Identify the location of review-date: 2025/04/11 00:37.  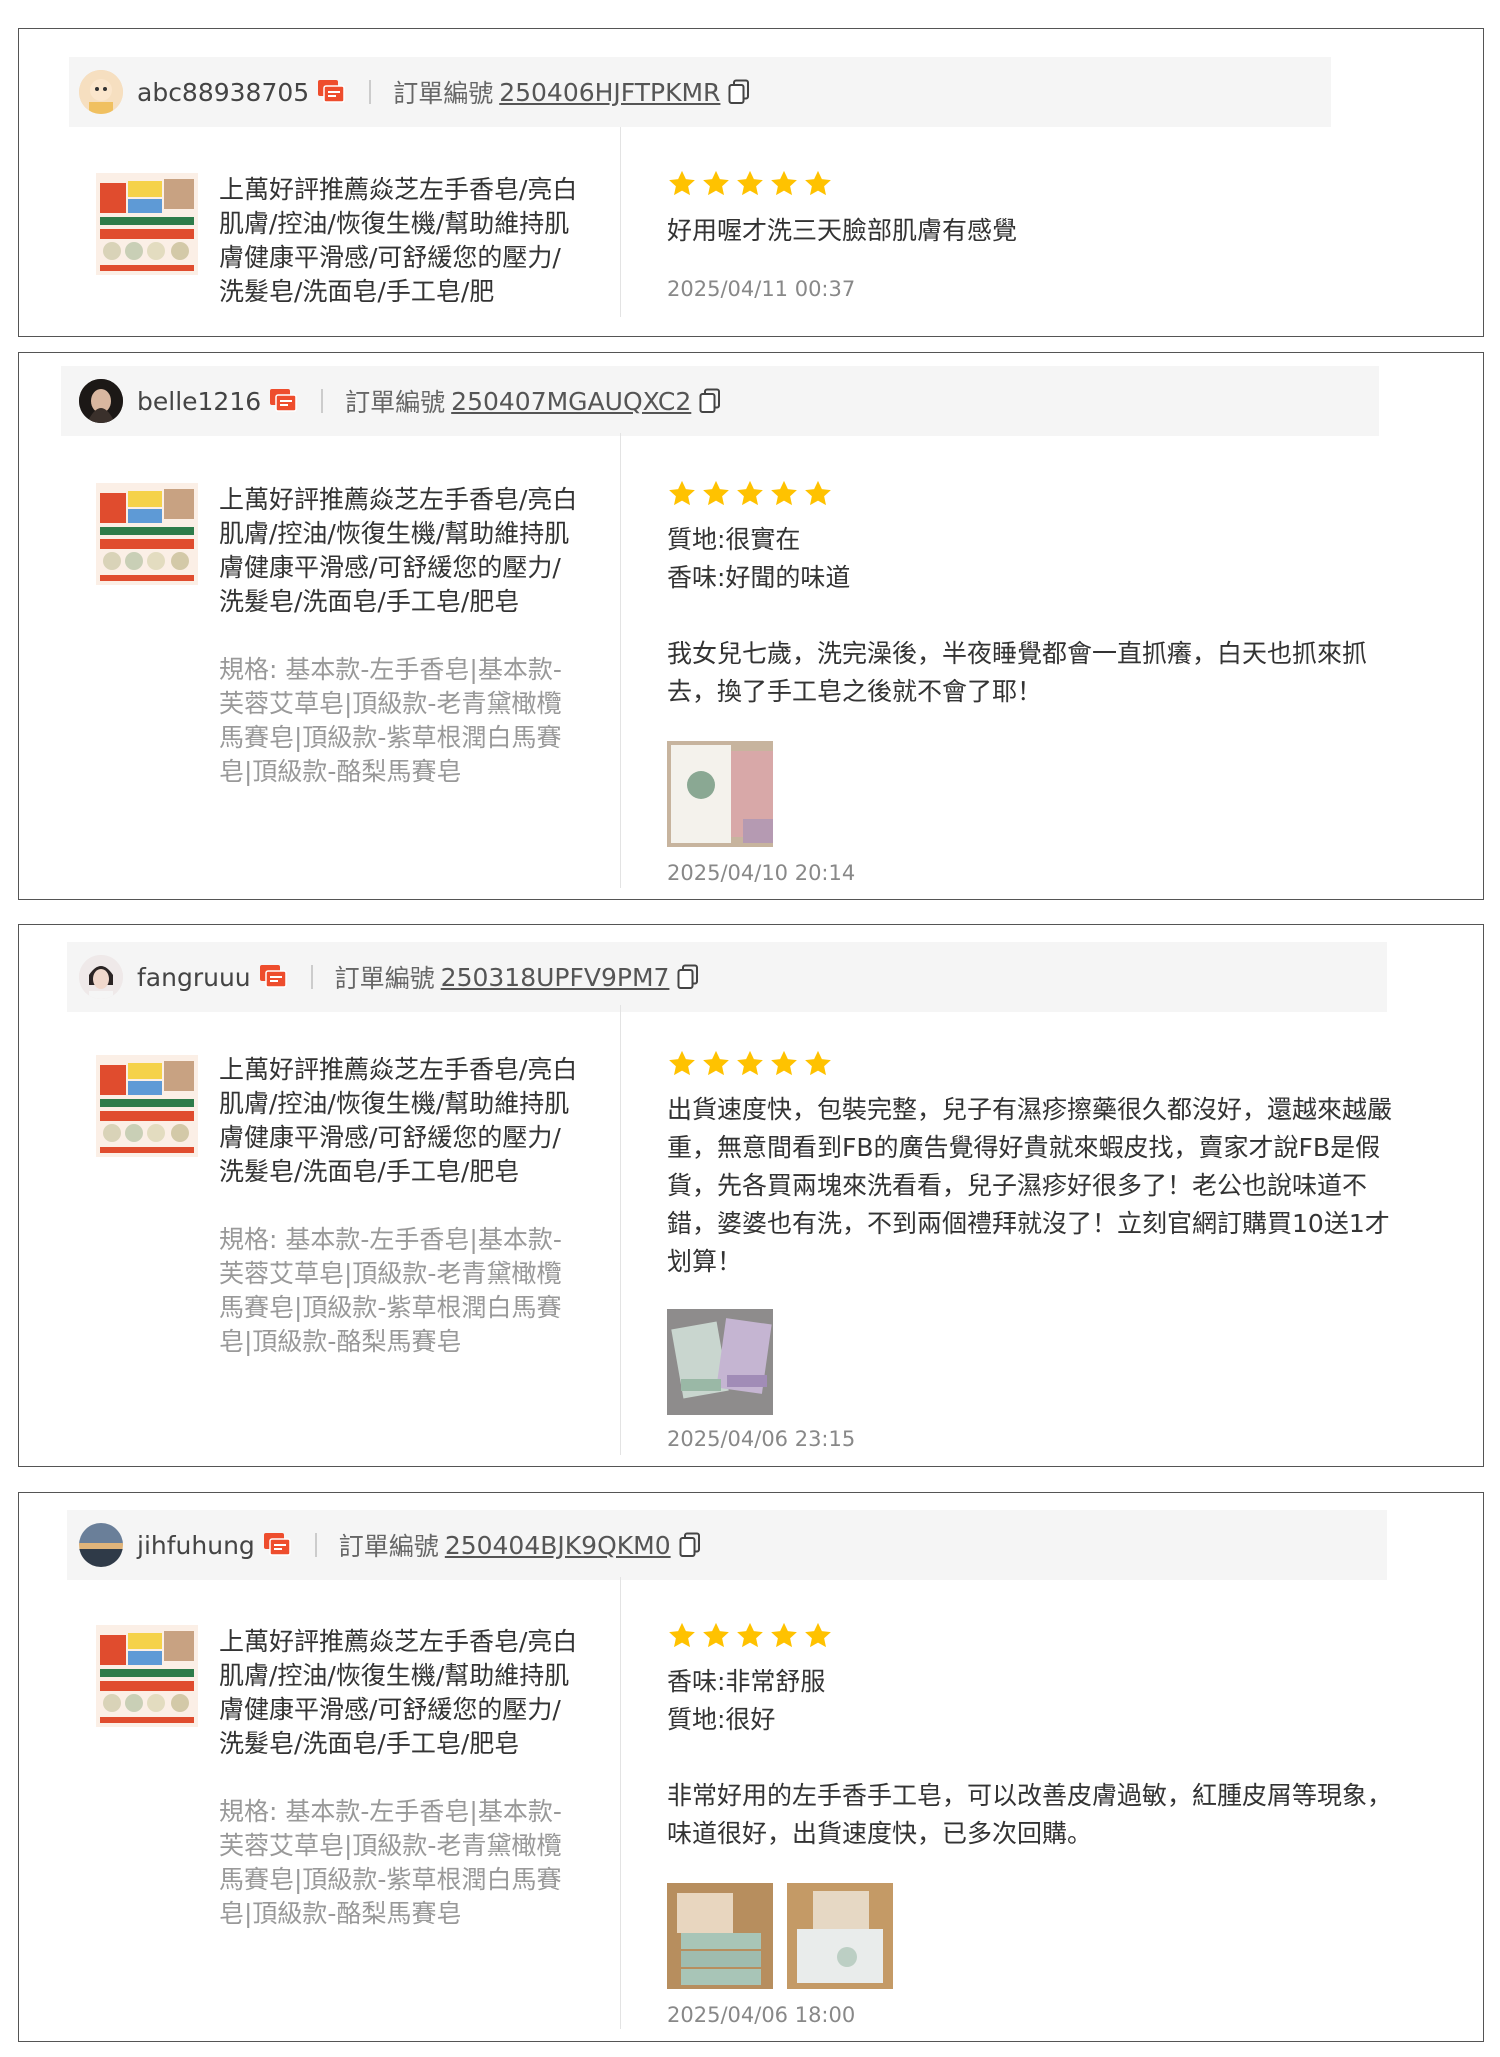
(761, 289).